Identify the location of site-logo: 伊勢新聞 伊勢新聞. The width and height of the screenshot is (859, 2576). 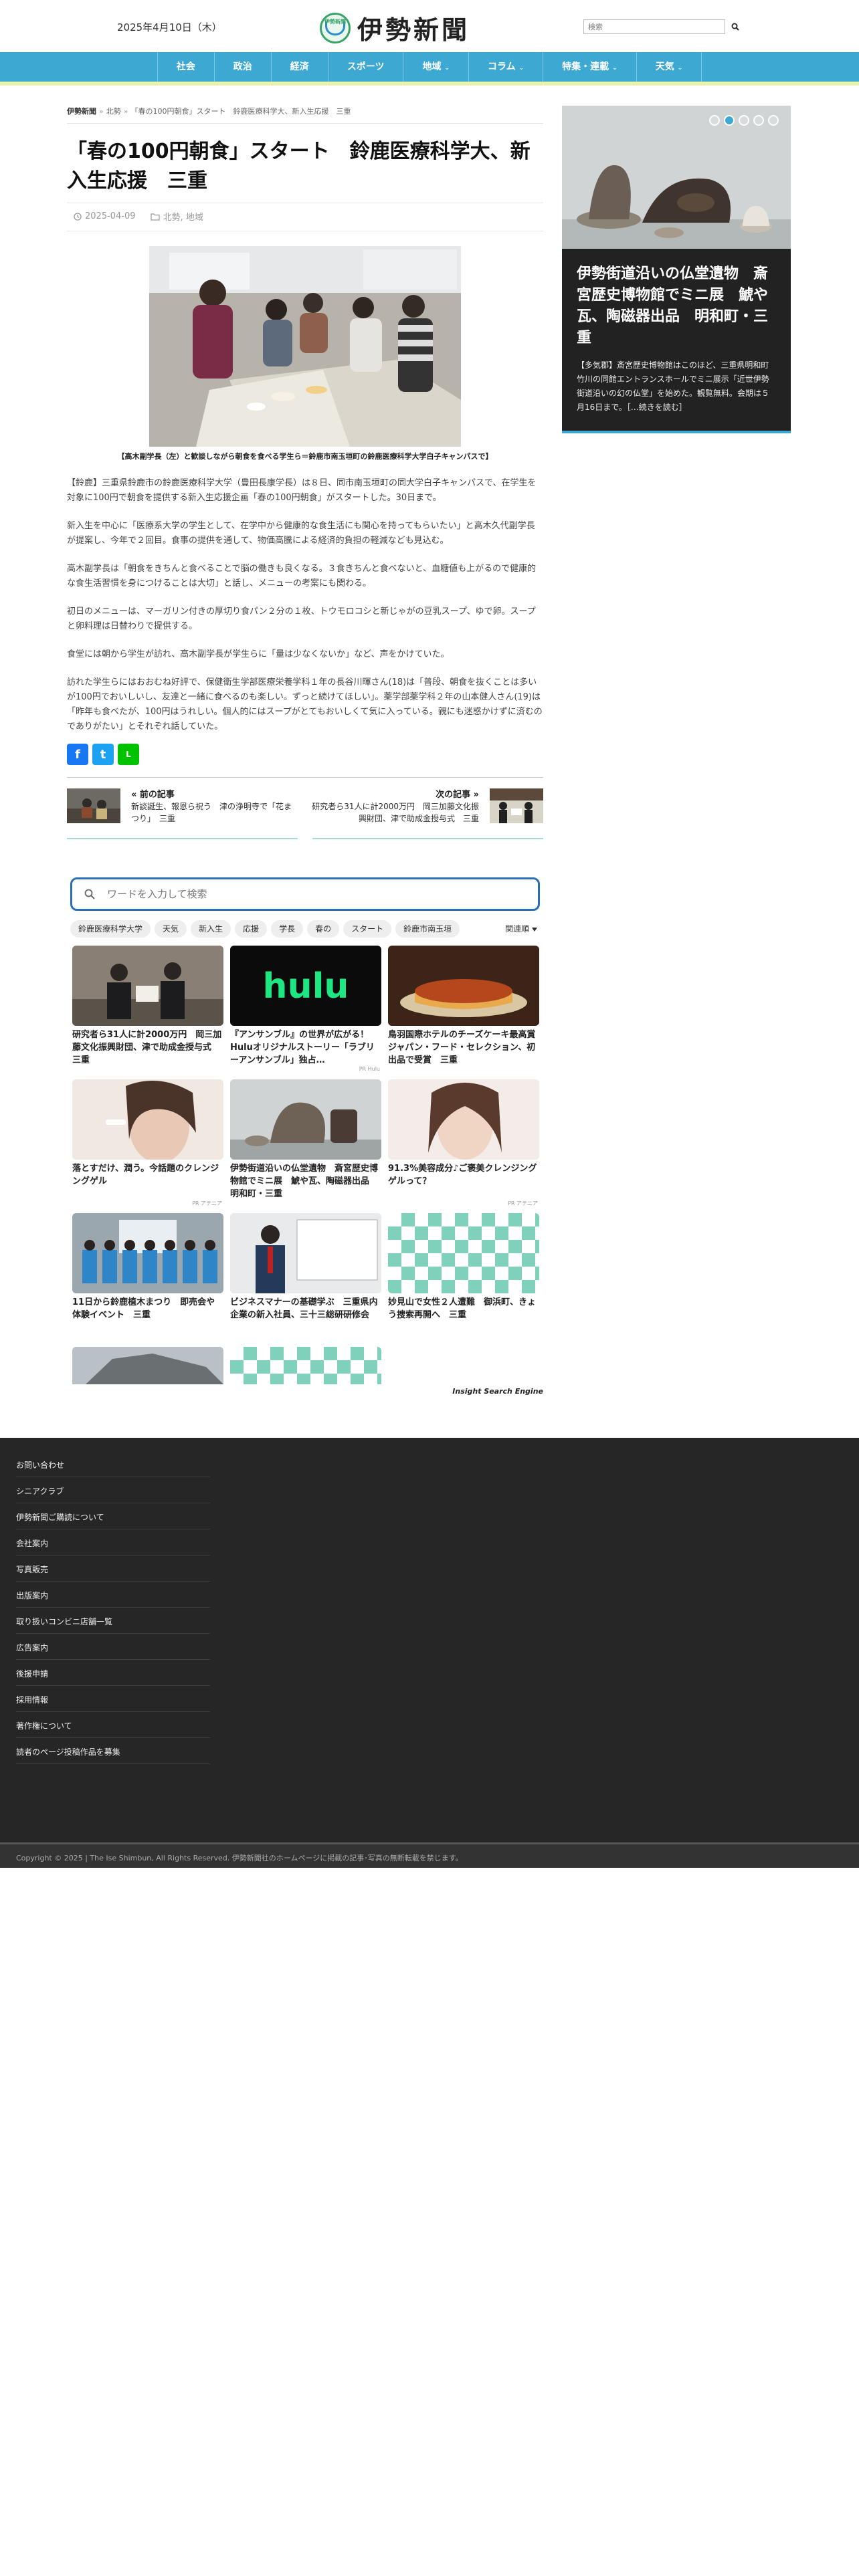
(395, 27).